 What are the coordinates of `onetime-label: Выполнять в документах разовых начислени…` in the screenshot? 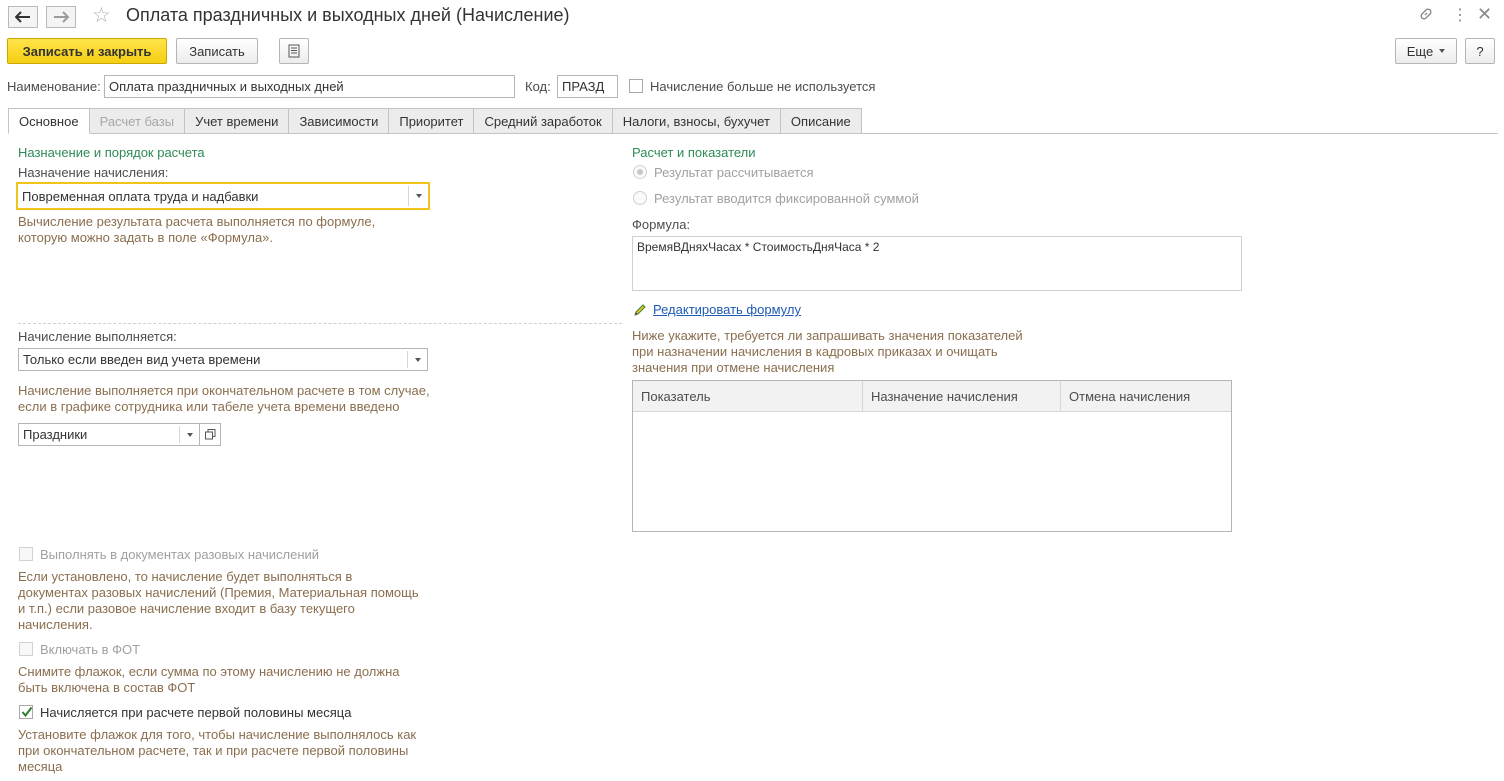 It's located at (180, 554).